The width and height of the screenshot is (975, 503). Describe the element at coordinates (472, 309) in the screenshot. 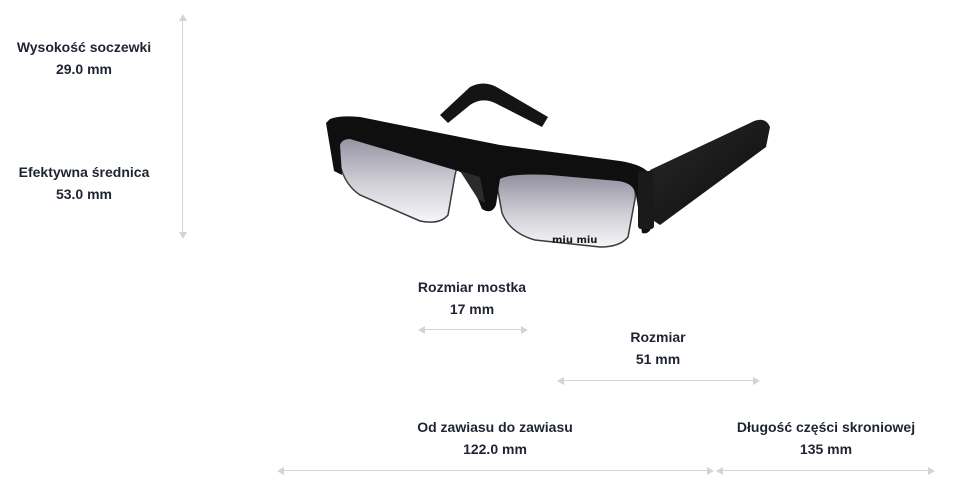

I see `bridge-size-value: 17 mm` at that location.